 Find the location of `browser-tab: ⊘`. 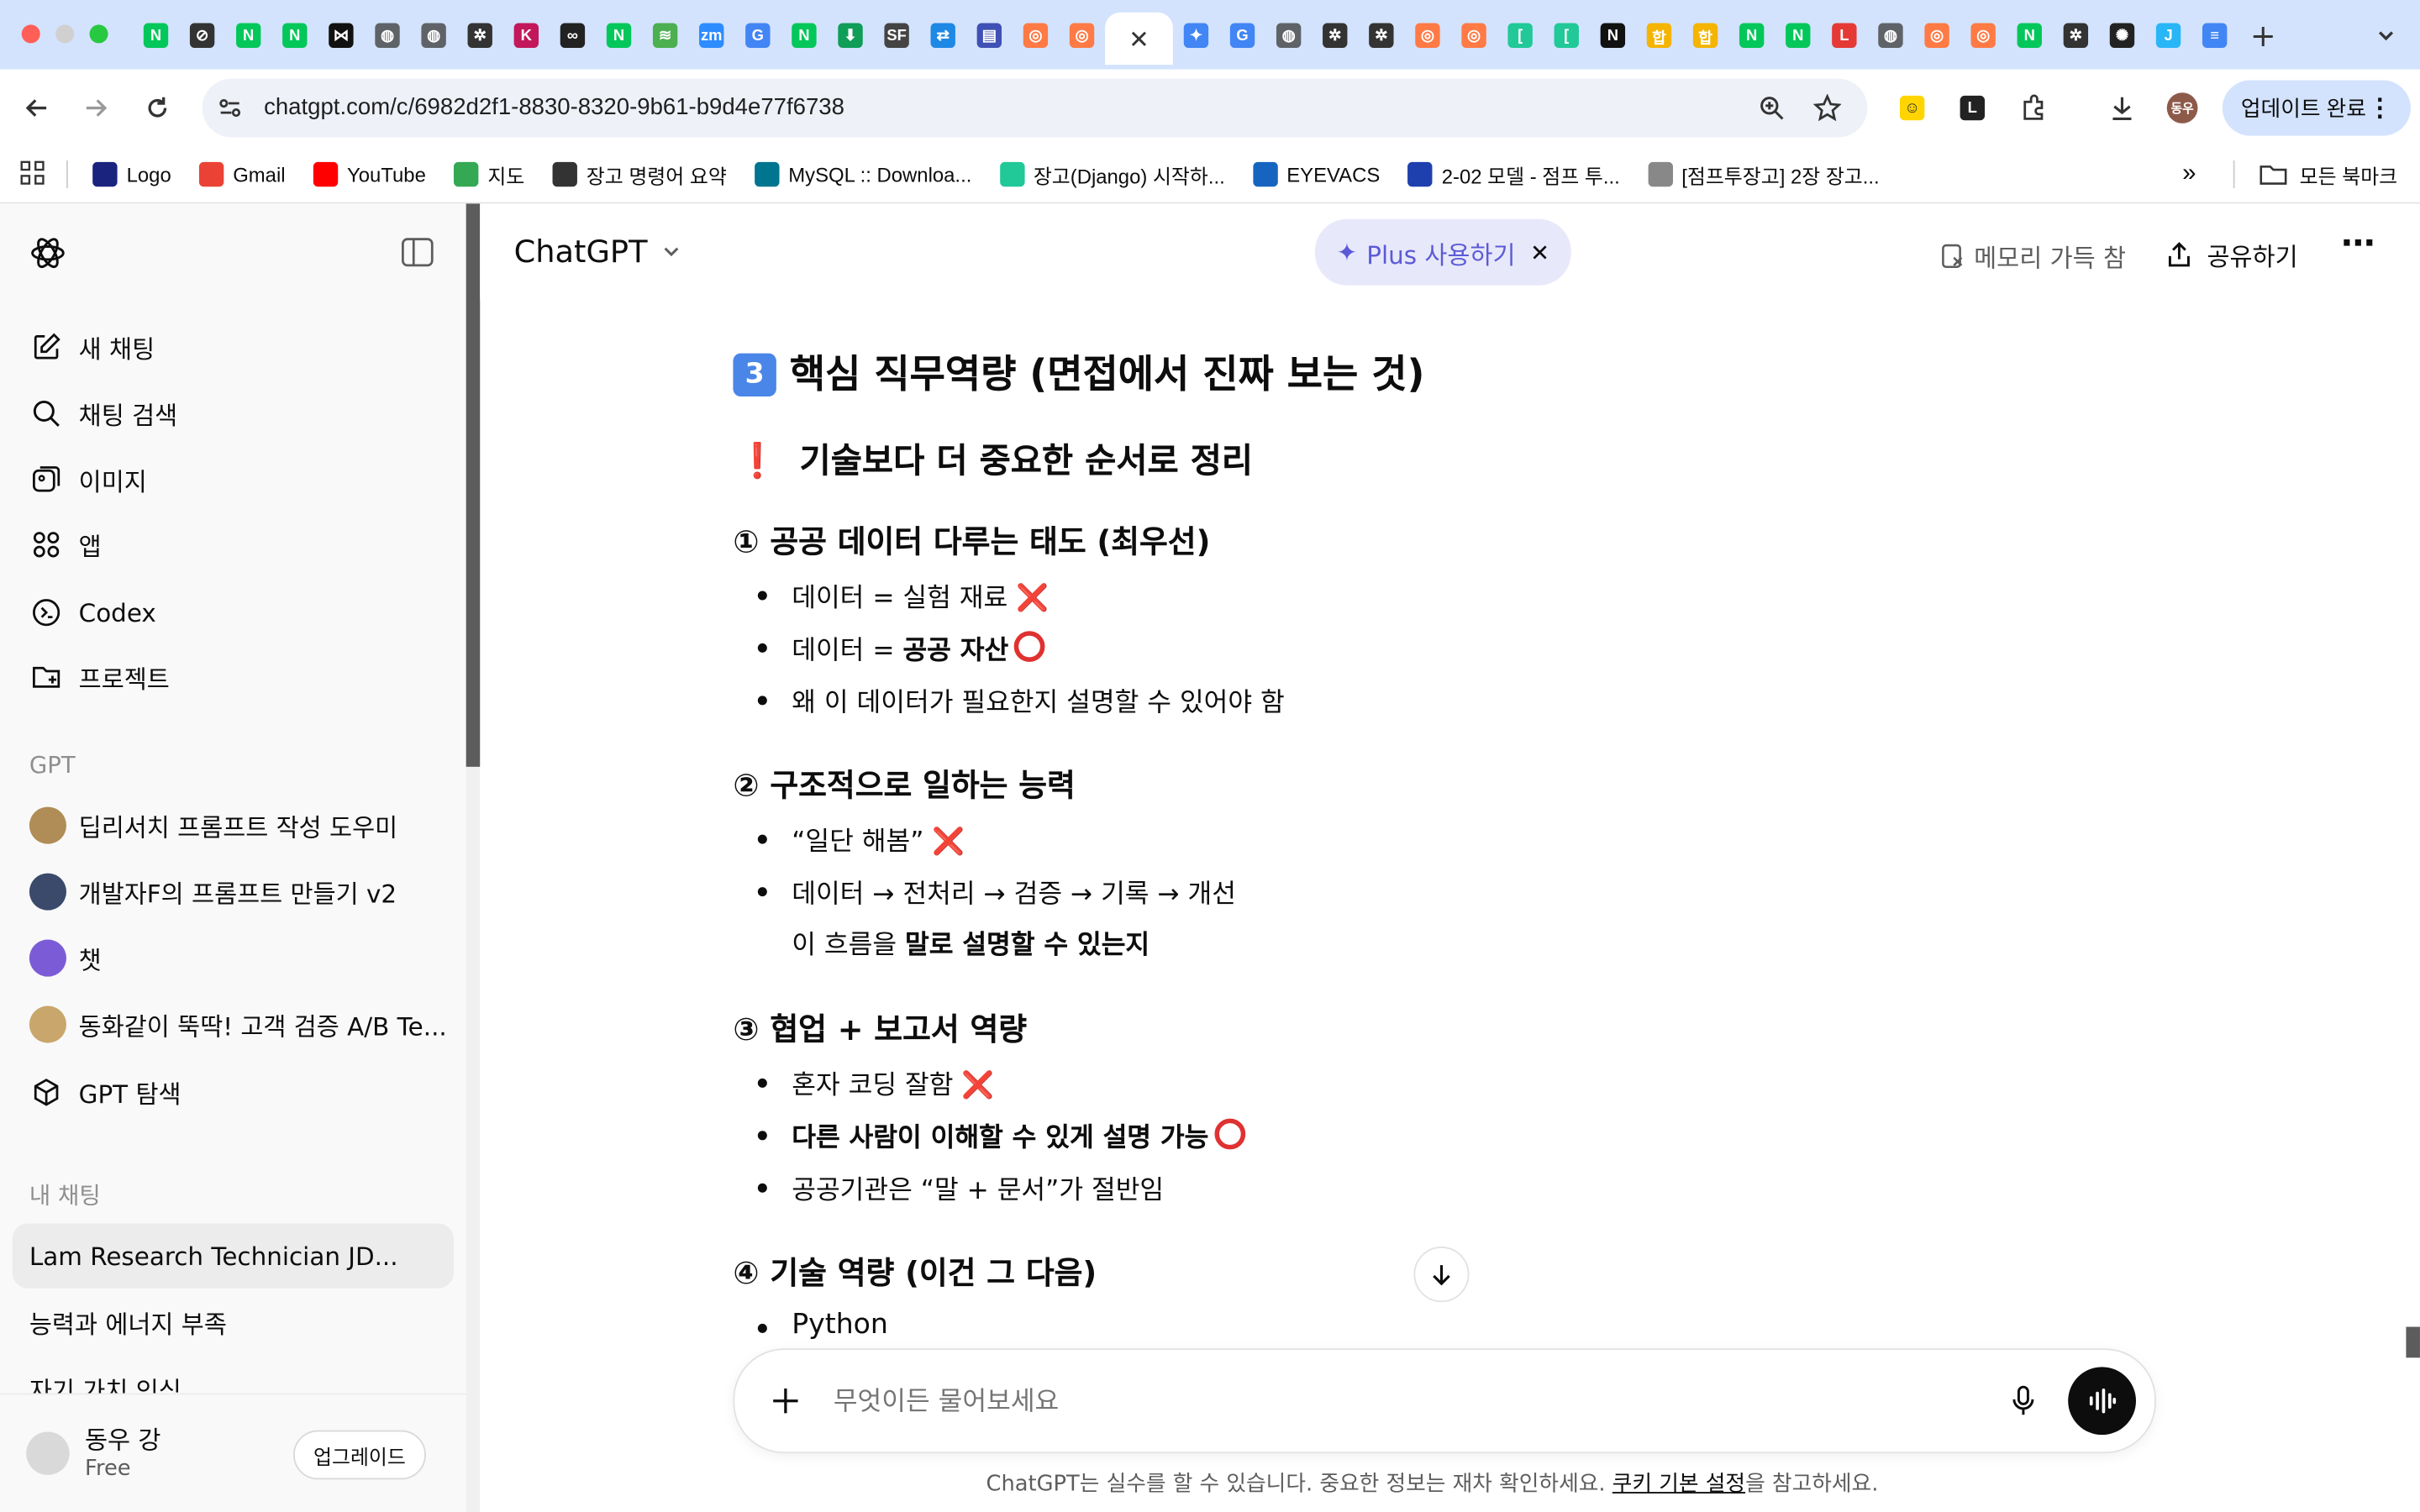

browser-tab: ⊘ is located at coordinates (202, 36).